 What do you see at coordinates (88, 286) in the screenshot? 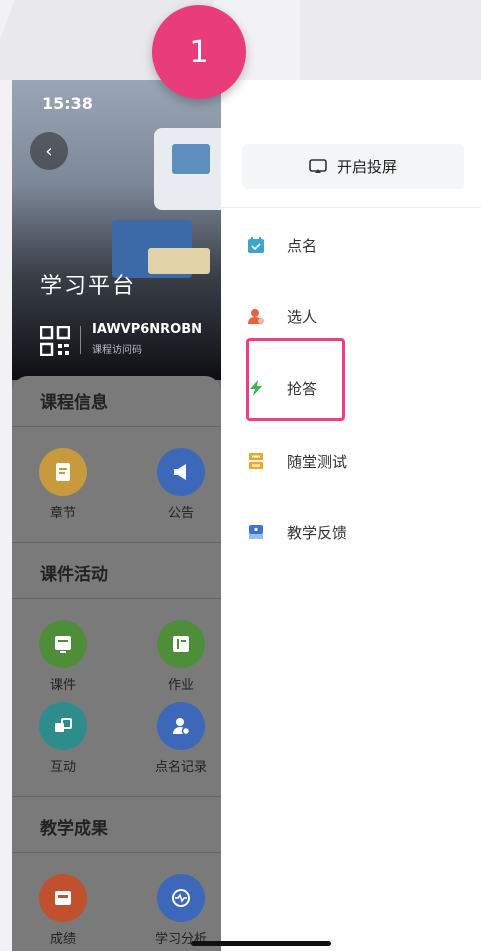
I see `course-title: 学习平台` at bounding box center [88, 286].